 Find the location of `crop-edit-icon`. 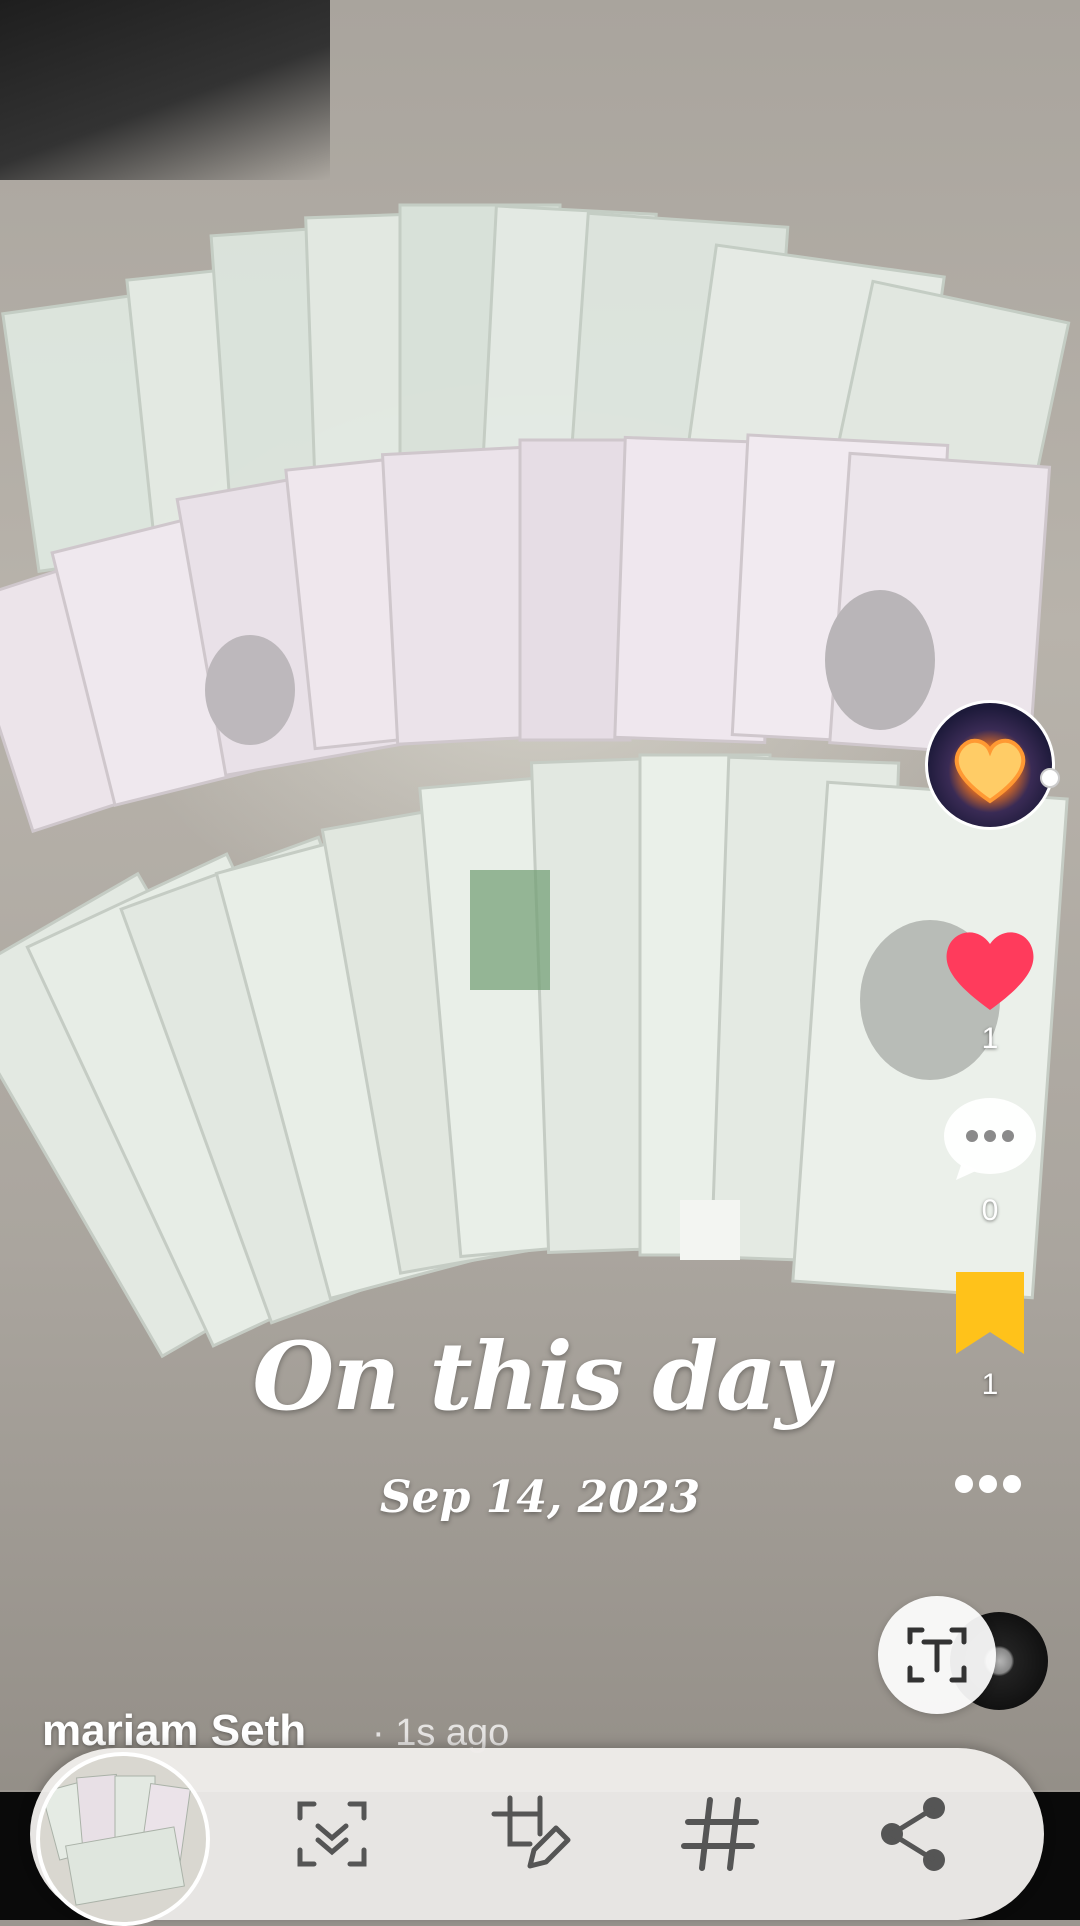

crop-edit-icon is located at coordinates (531, 1832).